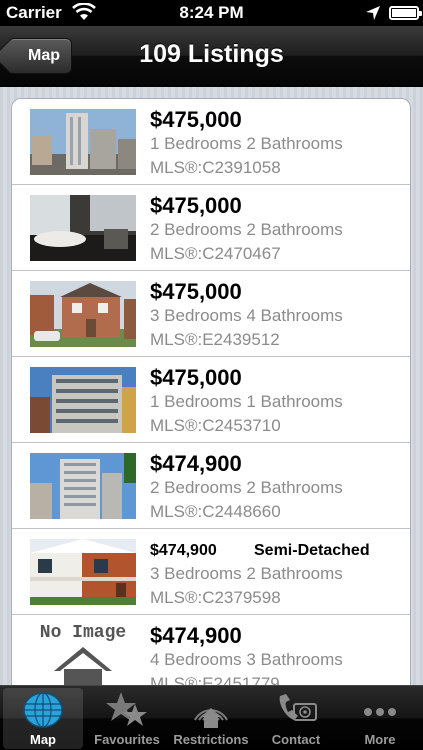 Image resolution: width=423 pixels, height=750 pixels. I want to click on listing-rooms: 3 Bedrooms 4 Bathrooms, so click(246, 315).